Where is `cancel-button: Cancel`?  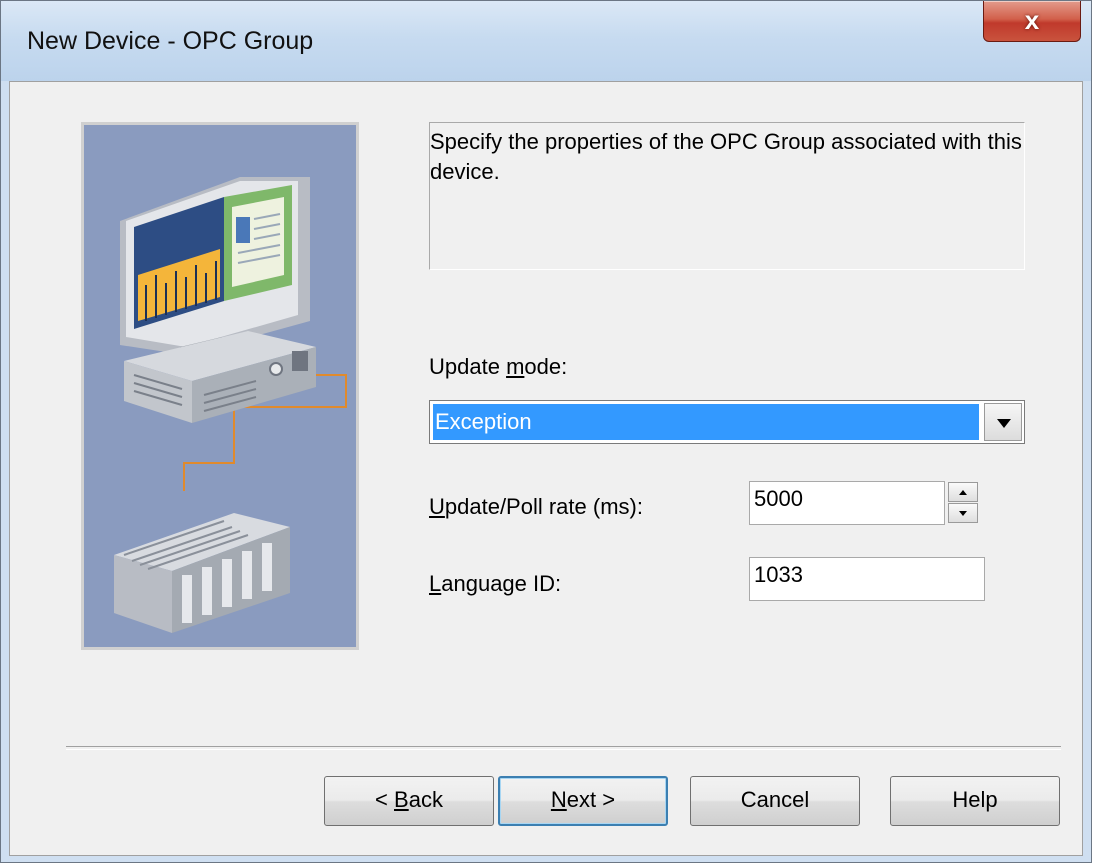
cancel-button: Cancel is located at coordinates (775, 801).